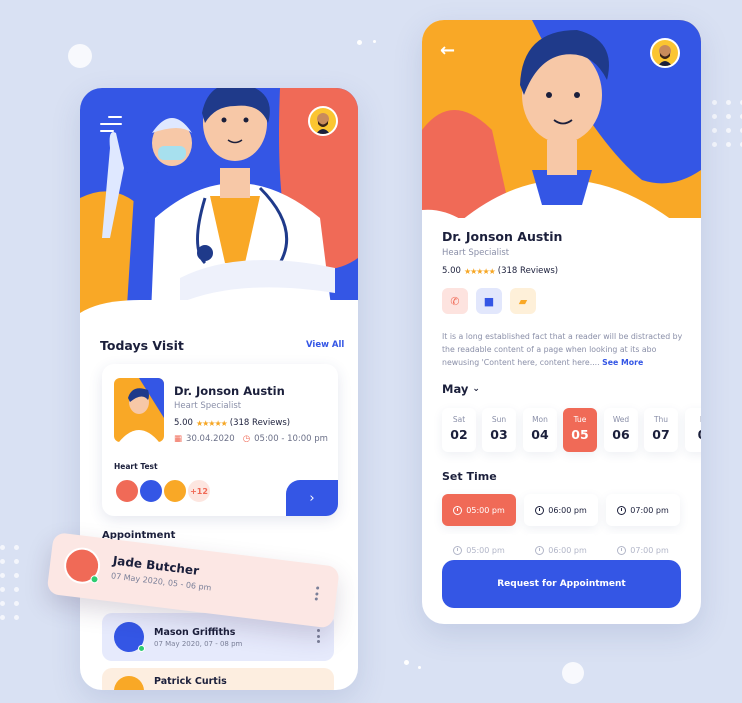 This screenshot has width=742, height=703. I want to click on section-title: Todays Visit, so click(142, 345).